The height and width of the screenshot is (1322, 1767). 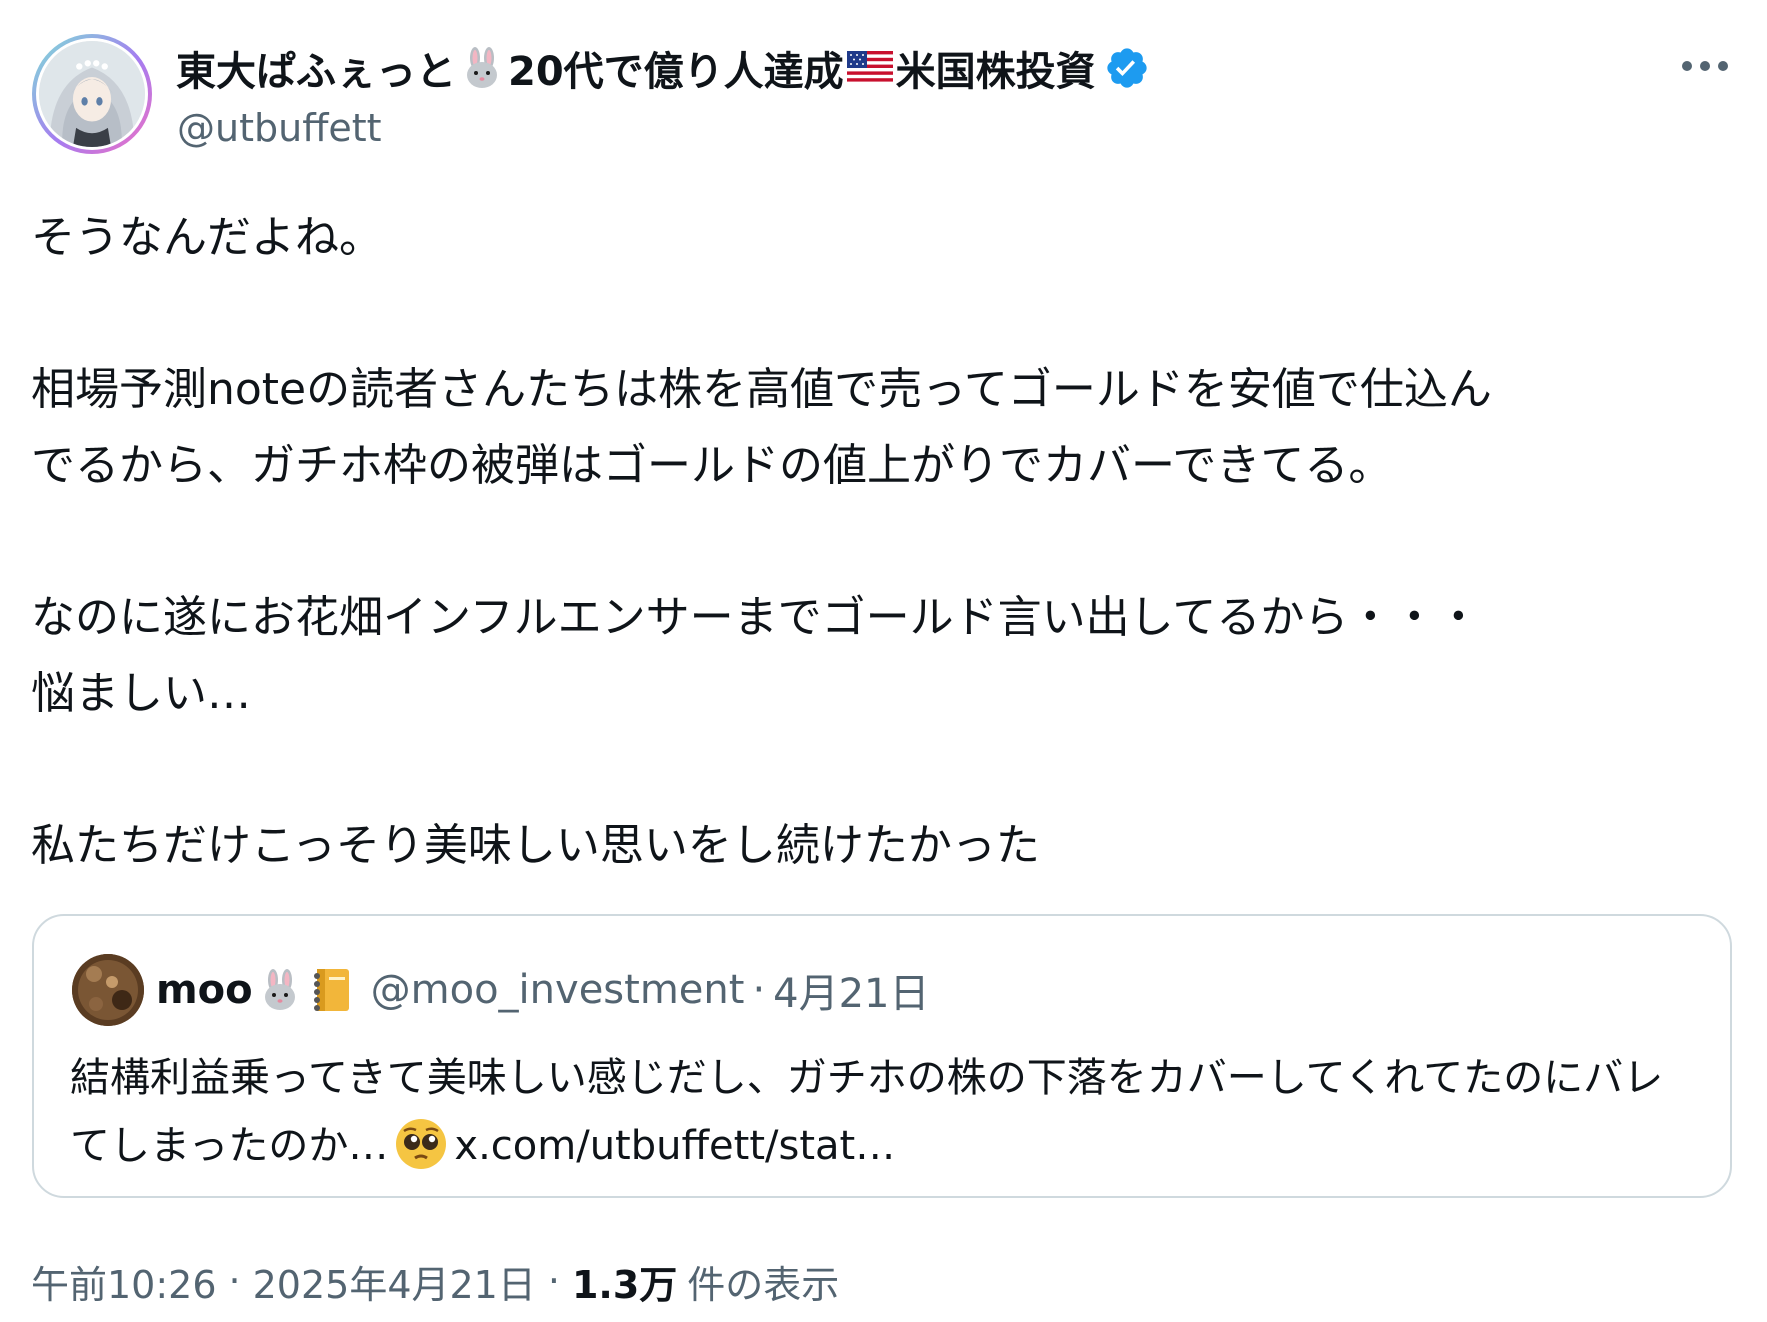 I want to click on author-handle: @utbuffett, so click(x=279, y=128).